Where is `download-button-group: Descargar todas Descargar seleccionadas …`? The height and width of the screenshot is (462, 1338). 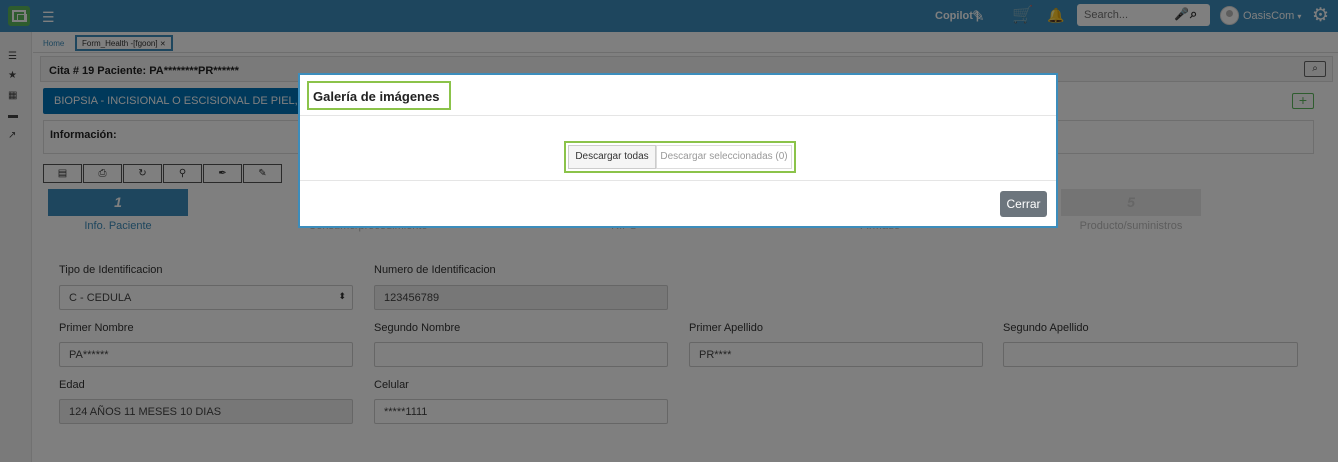 download-button-group: Descargar todas Descargar seleccionadas … is located at coordinates (680, 157).